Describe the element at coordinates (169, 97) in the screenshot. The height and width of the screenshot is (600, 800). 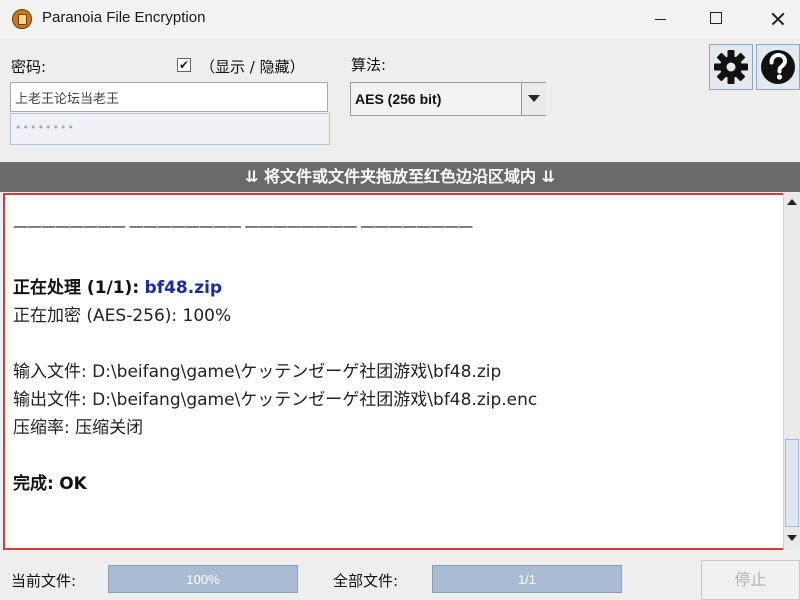
I see `password-input` at that location.